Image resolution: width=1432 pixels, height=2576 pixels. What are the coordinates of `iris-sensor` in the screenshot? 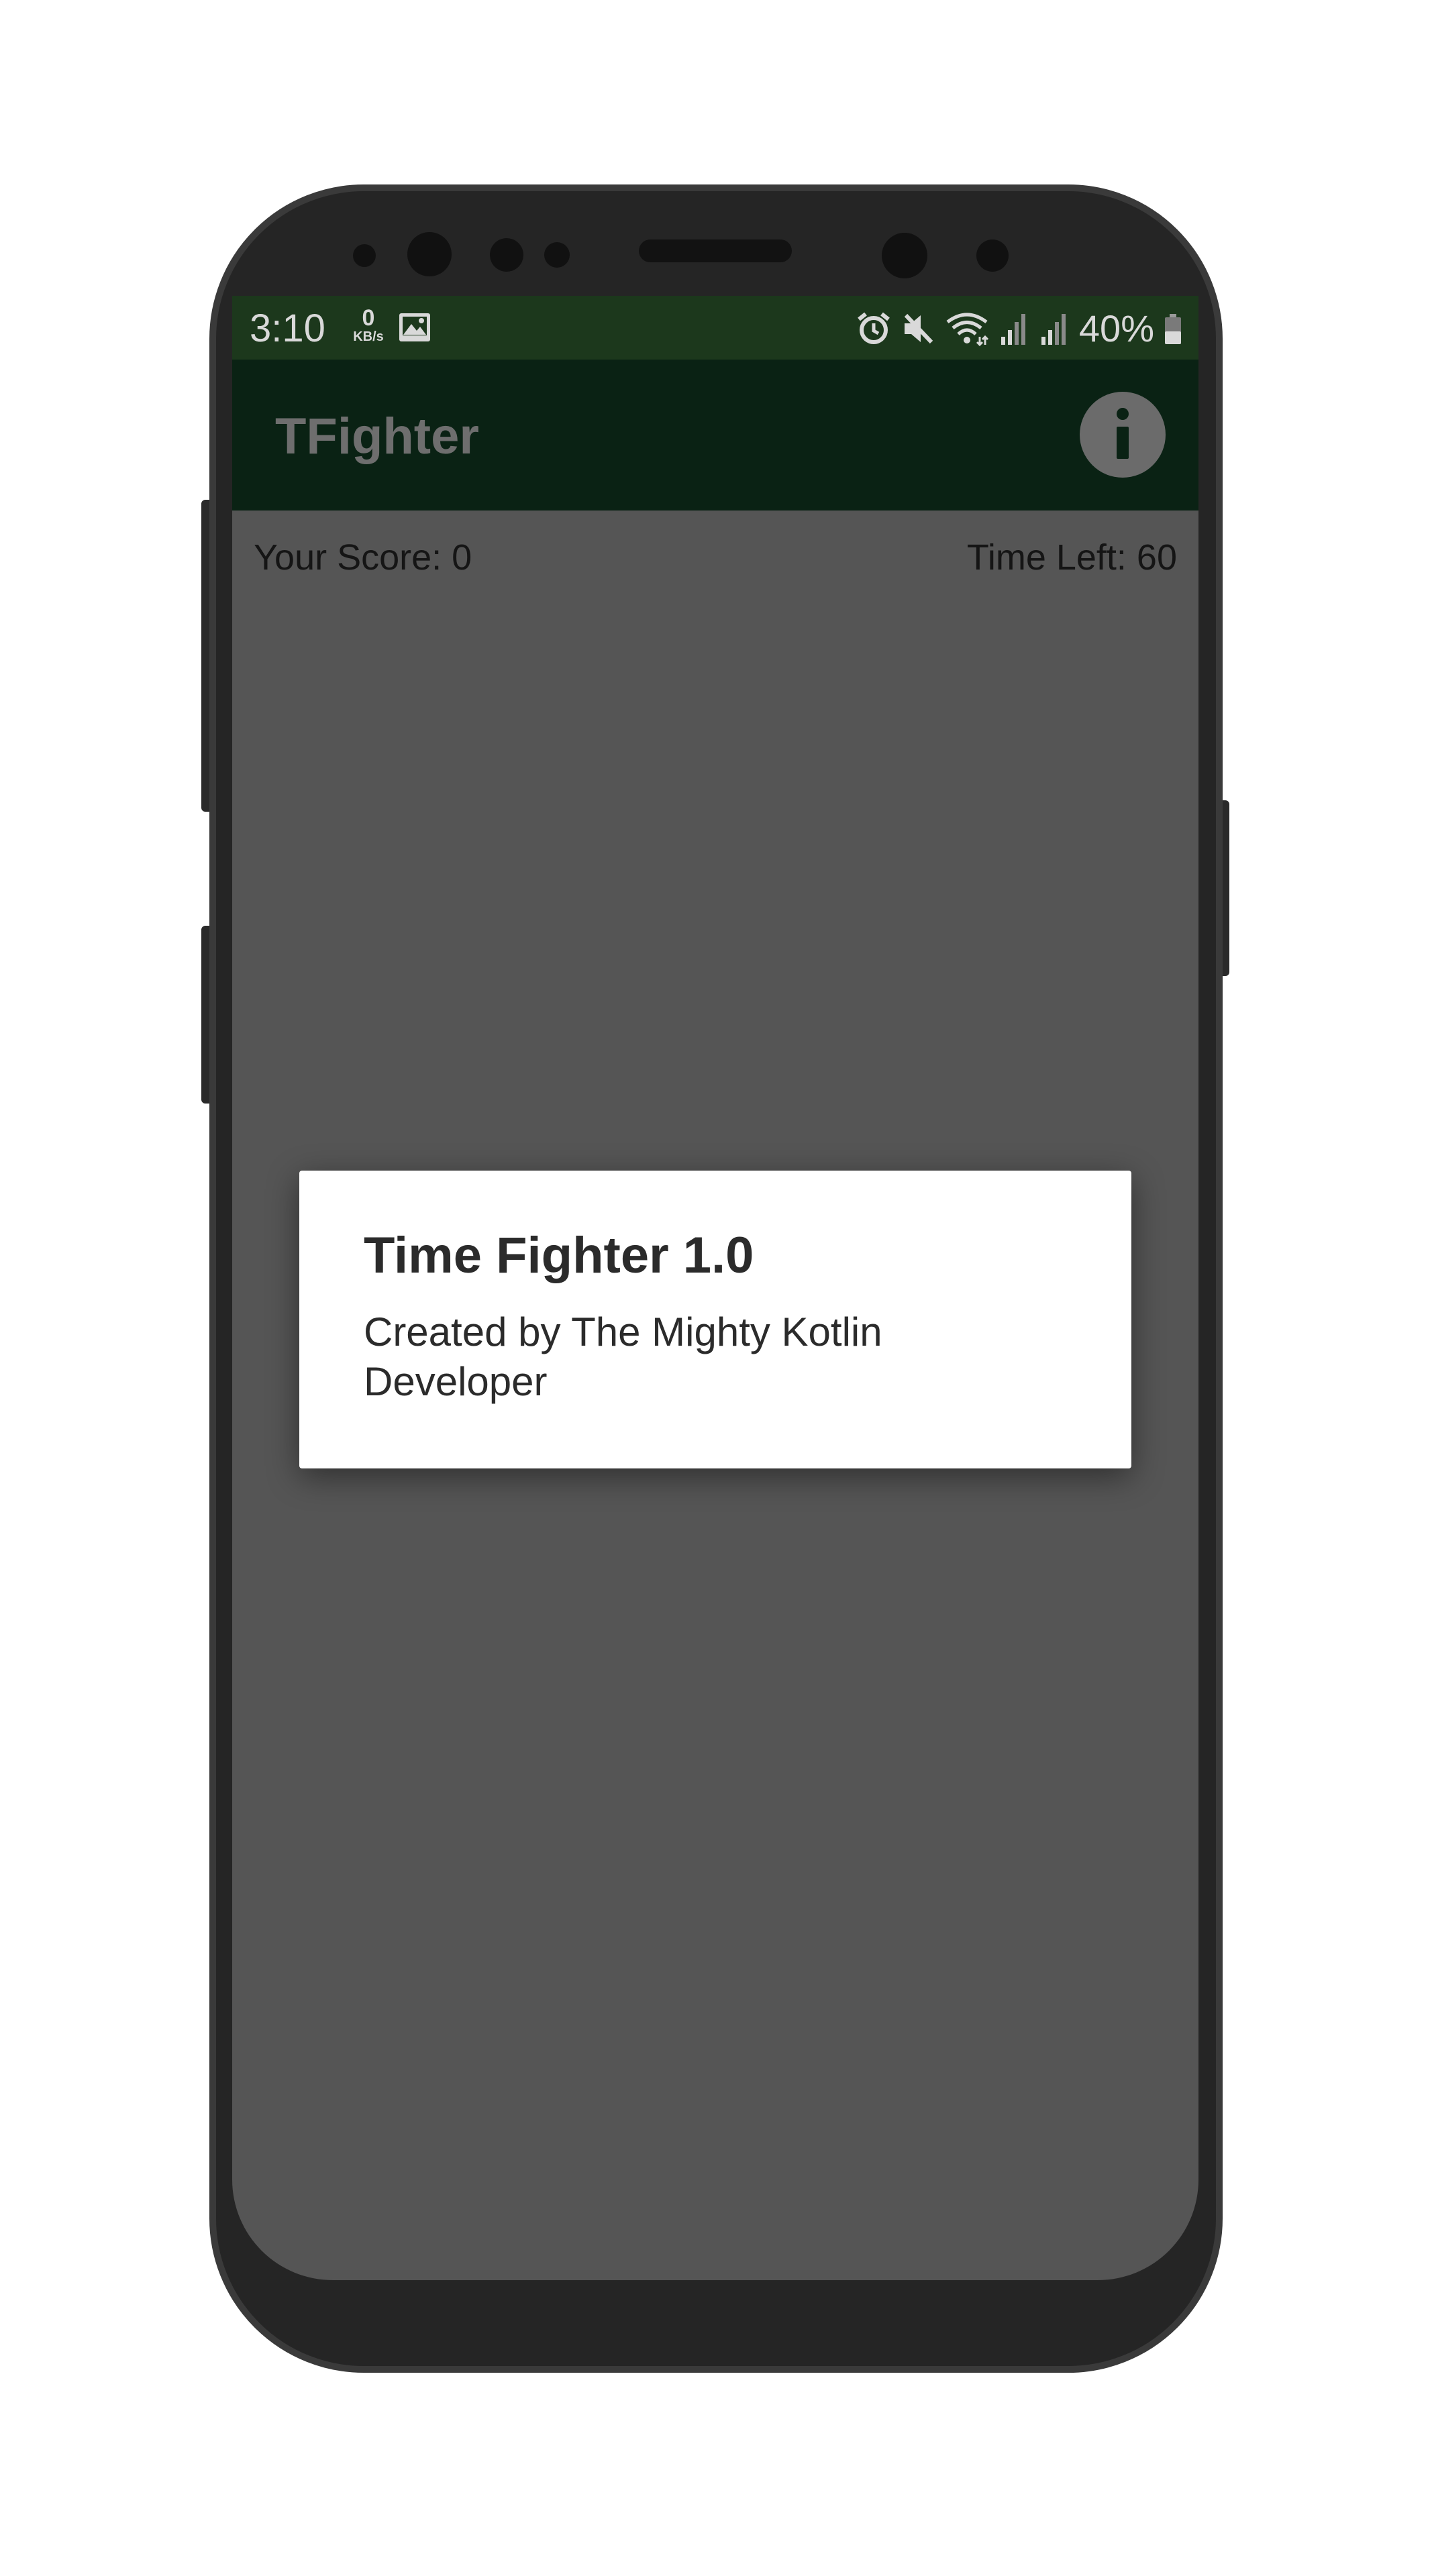 It's located at (506, 255).